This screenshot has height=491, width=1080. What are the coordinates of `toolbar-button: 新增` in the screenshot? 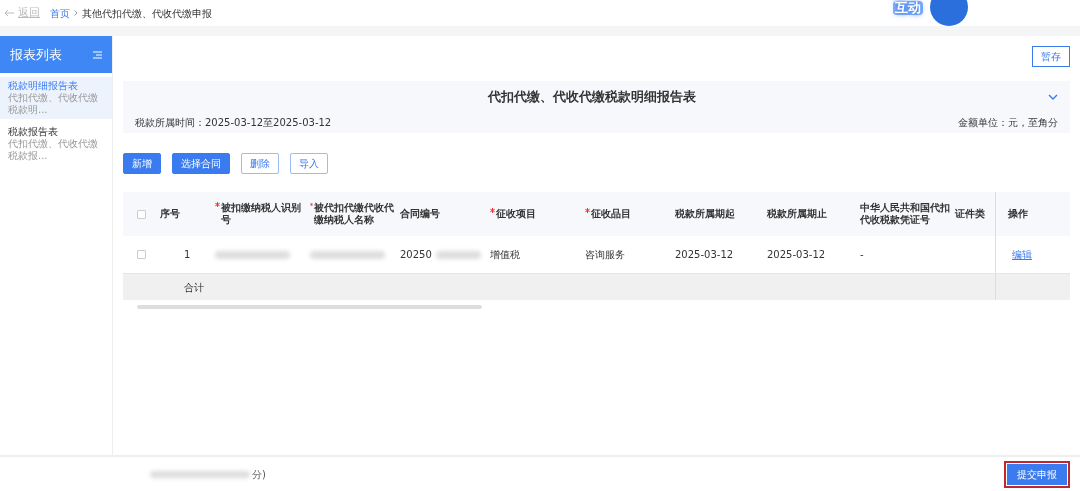 It's located at (142, 163).